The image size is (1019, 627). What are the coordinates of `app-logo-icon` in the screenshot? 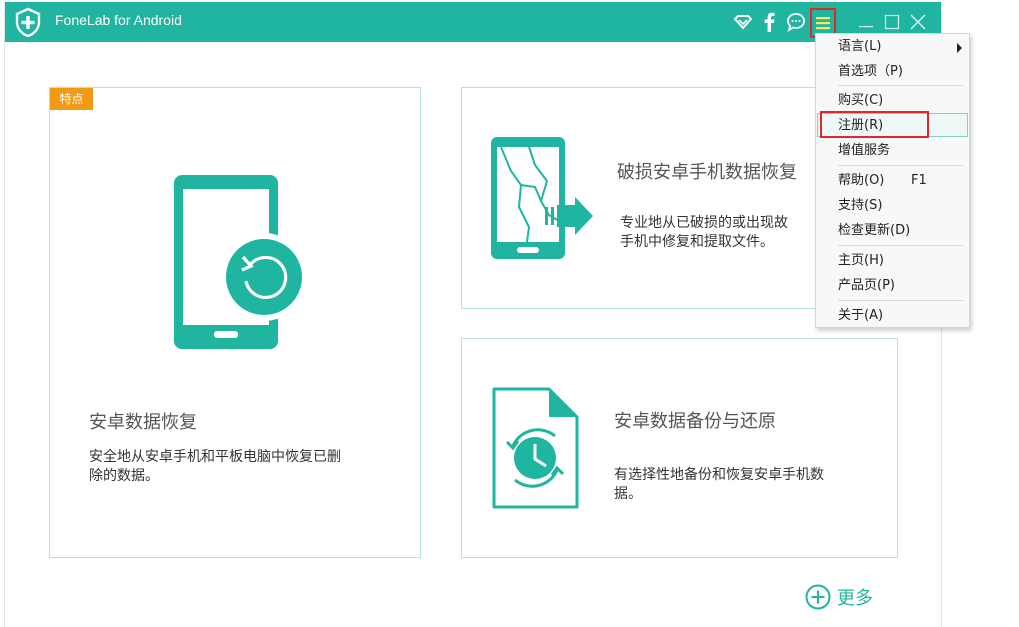 It's located at (28, 22).